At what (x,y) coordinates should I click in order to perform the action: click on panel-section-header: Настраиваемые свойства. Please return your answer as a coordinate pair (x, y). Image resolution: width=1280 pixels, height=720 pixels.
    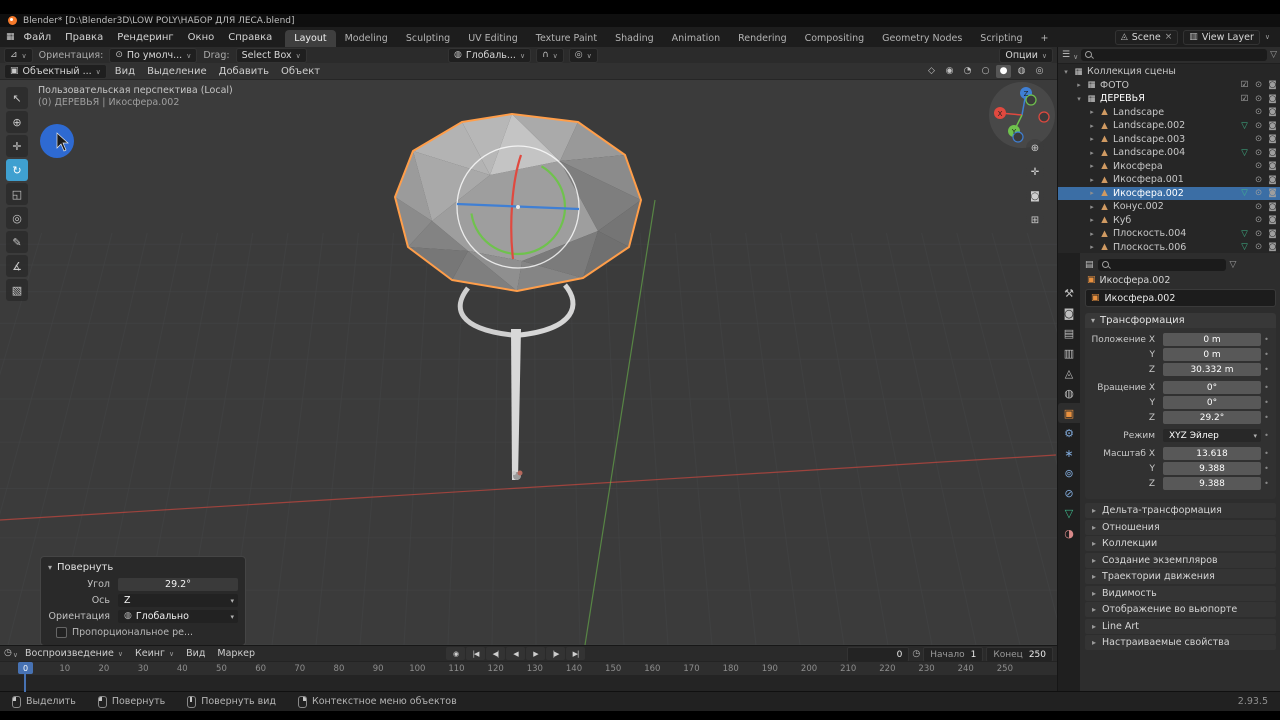
    Looking at the image, I should click on (1180, 642).